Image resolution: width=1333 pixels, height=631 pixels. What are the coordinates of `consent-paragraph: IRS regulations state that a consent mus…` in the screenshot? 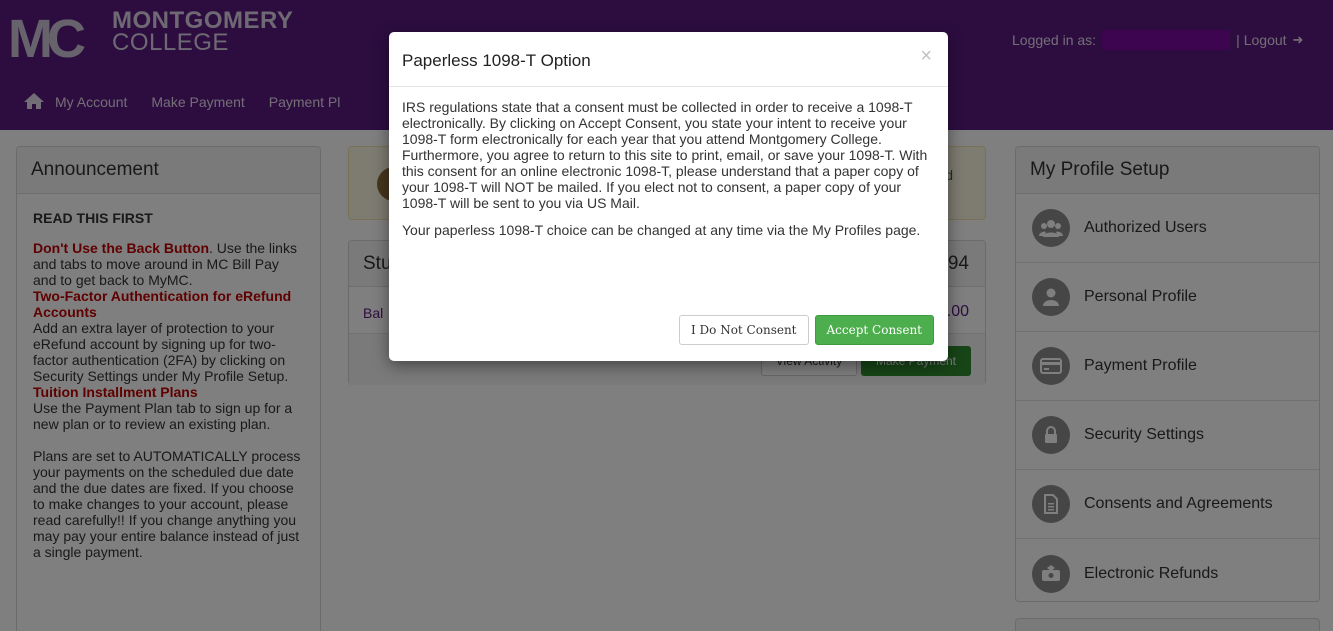 It's located at (665, 155).